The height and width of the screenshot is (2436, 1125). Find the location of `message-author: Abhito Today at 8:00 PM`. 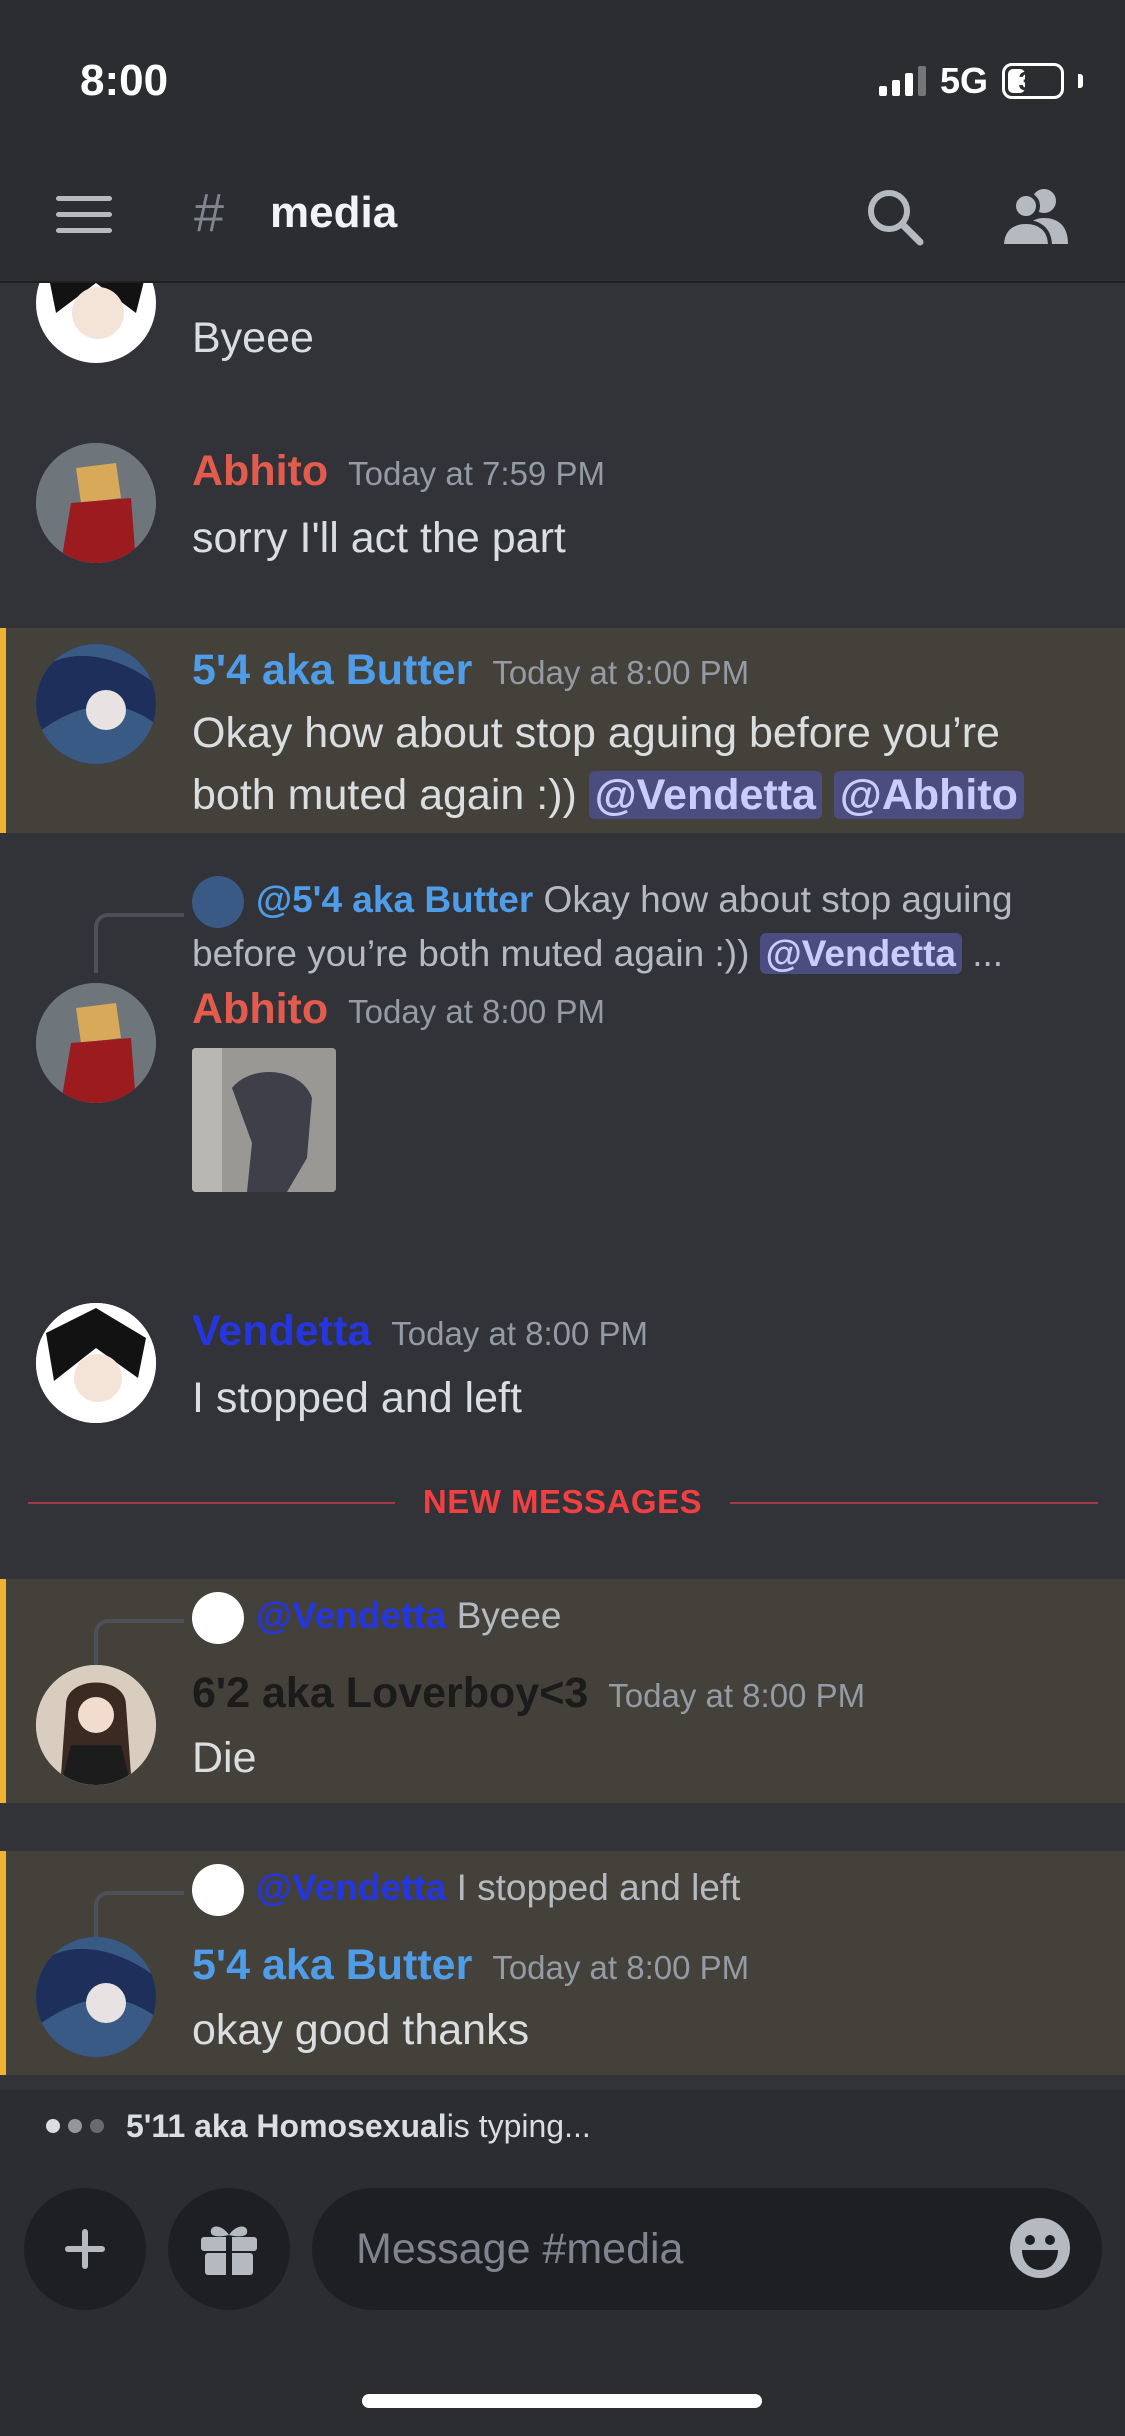

message-author: Abhito Today at 8:00 PM is located at coordinates (398, 1009).